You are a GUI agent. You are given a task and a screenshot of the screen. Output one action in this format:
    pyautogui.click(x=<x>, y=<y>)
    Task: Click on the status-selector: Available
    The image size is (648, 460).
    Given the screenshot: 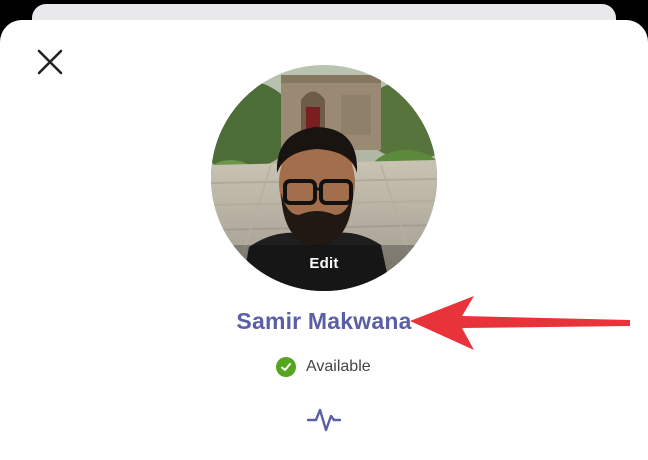 What is the action you would take?
    pyautogui.click(x=323, y=367)
    